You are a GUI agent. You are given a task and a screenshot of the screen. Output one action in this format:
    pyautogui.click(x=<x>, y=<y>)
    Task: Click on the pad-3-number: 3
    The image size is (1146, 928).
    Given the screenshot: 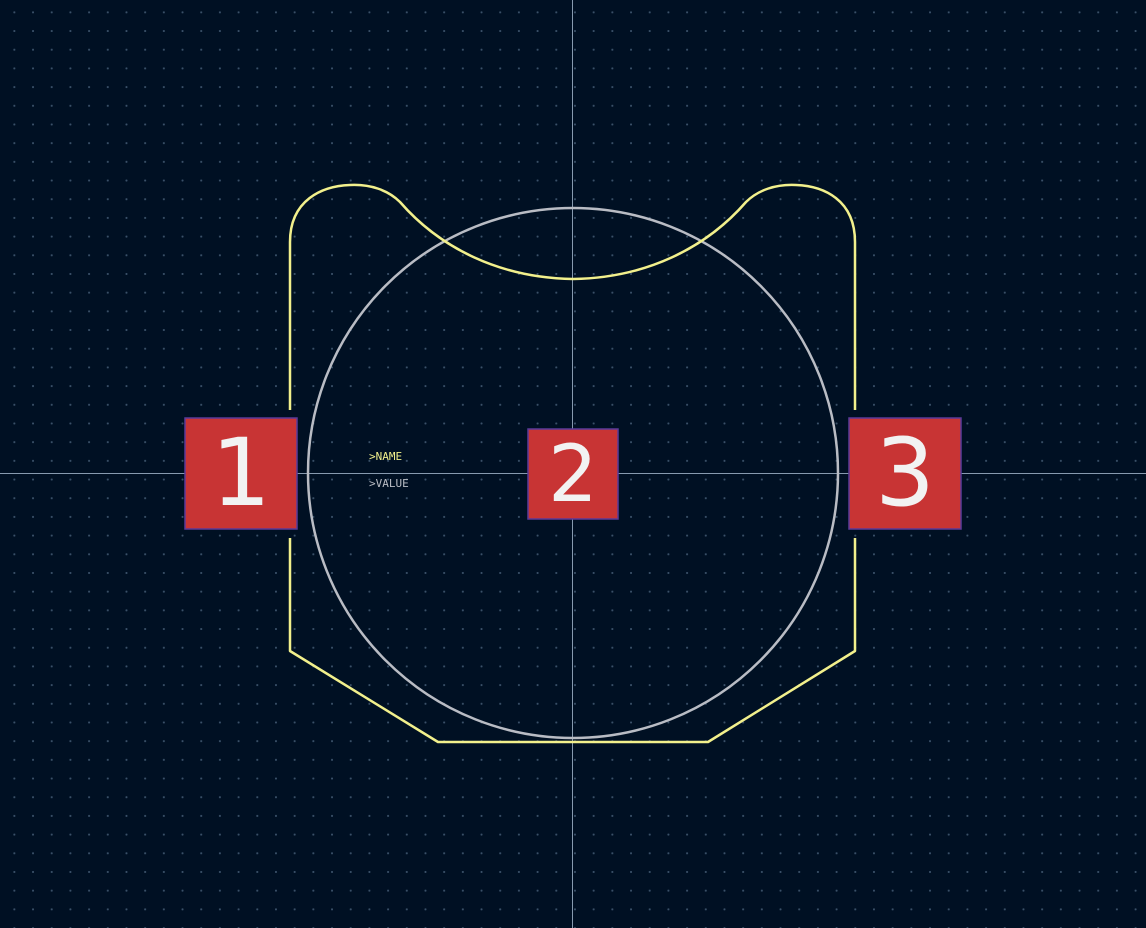 What is the action you would take?
    pyautogui.click(x=905, y=473)
    